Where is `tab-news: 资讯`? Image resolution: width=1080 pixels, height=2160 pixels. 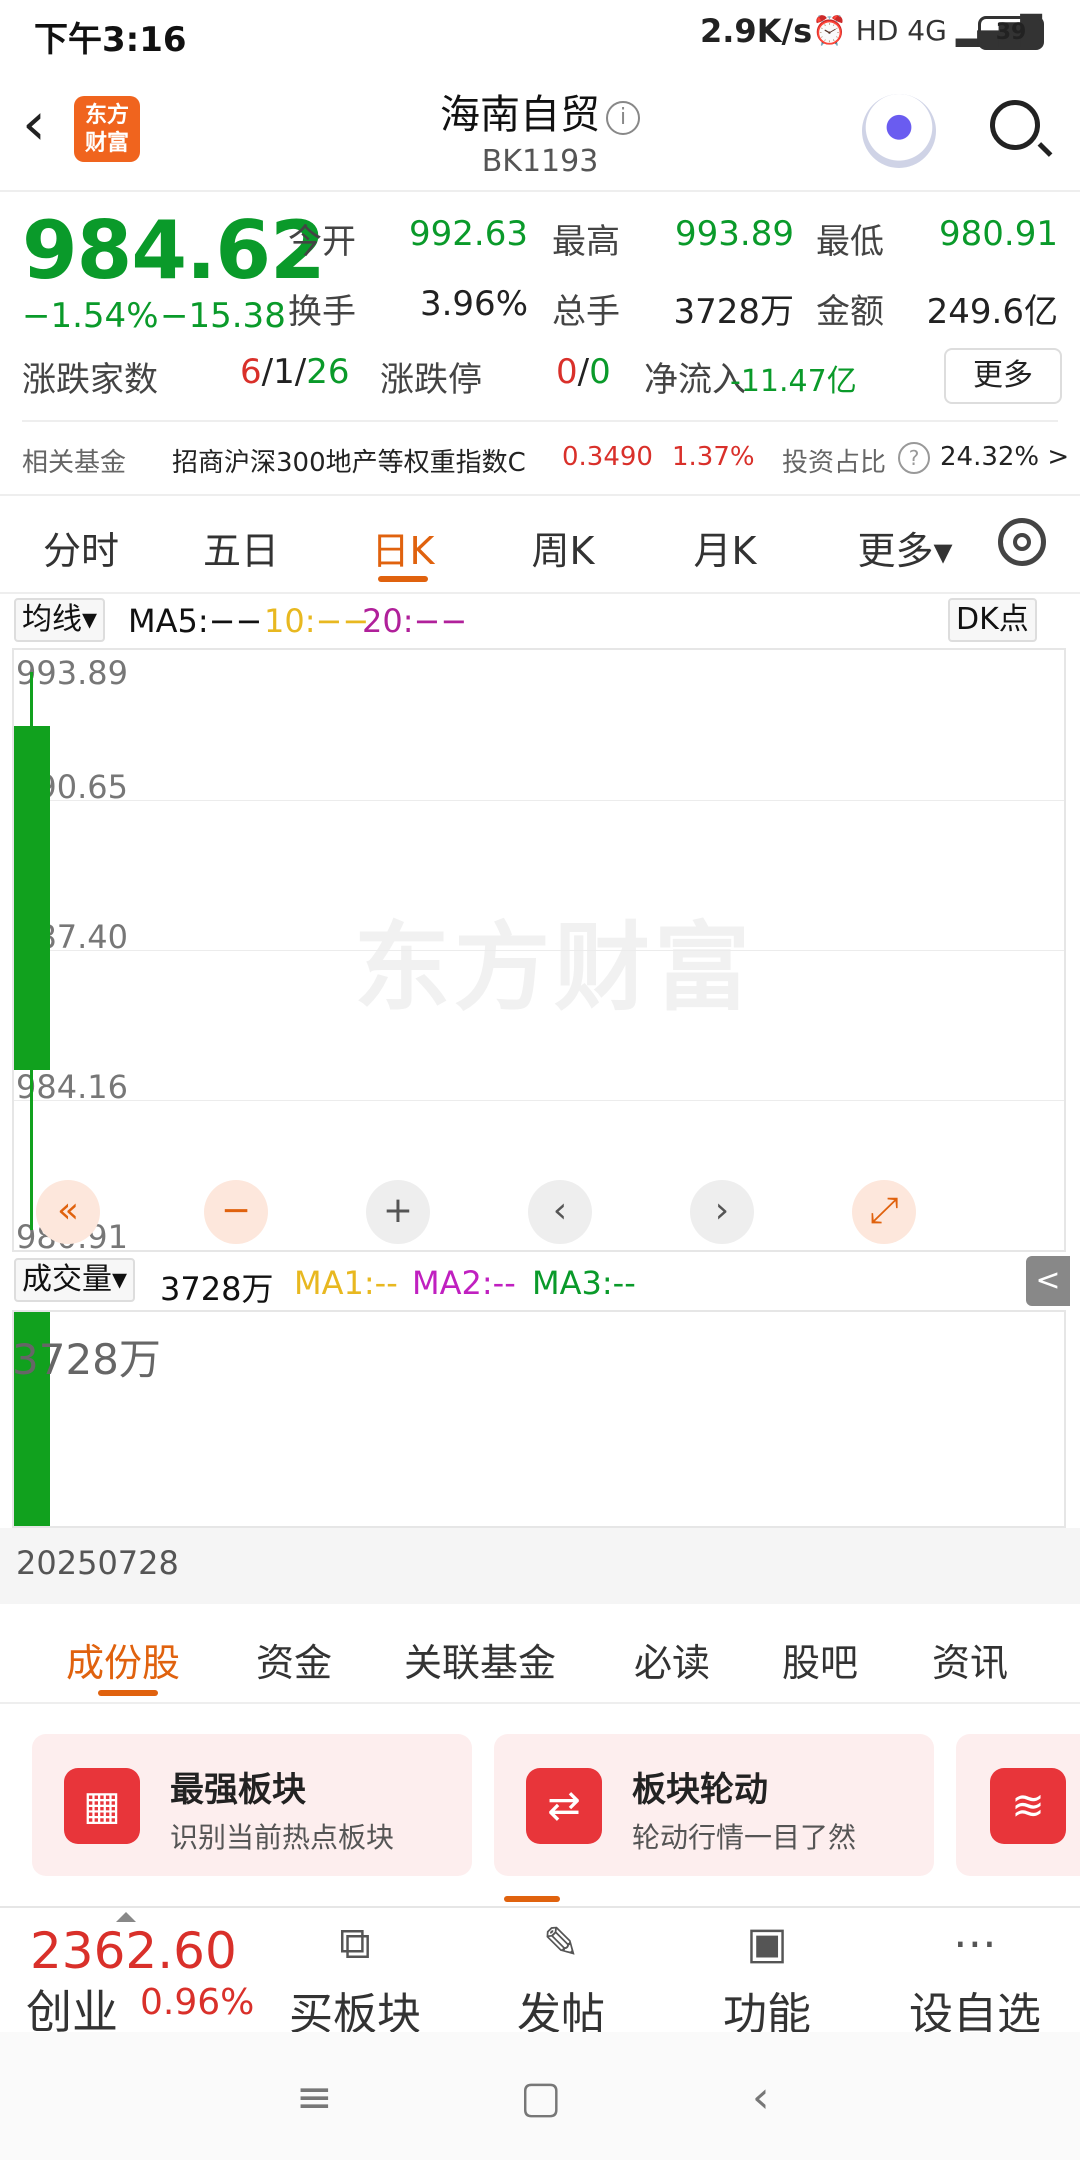
tab-news: 资讯 is located at coordinates (970, 1659).